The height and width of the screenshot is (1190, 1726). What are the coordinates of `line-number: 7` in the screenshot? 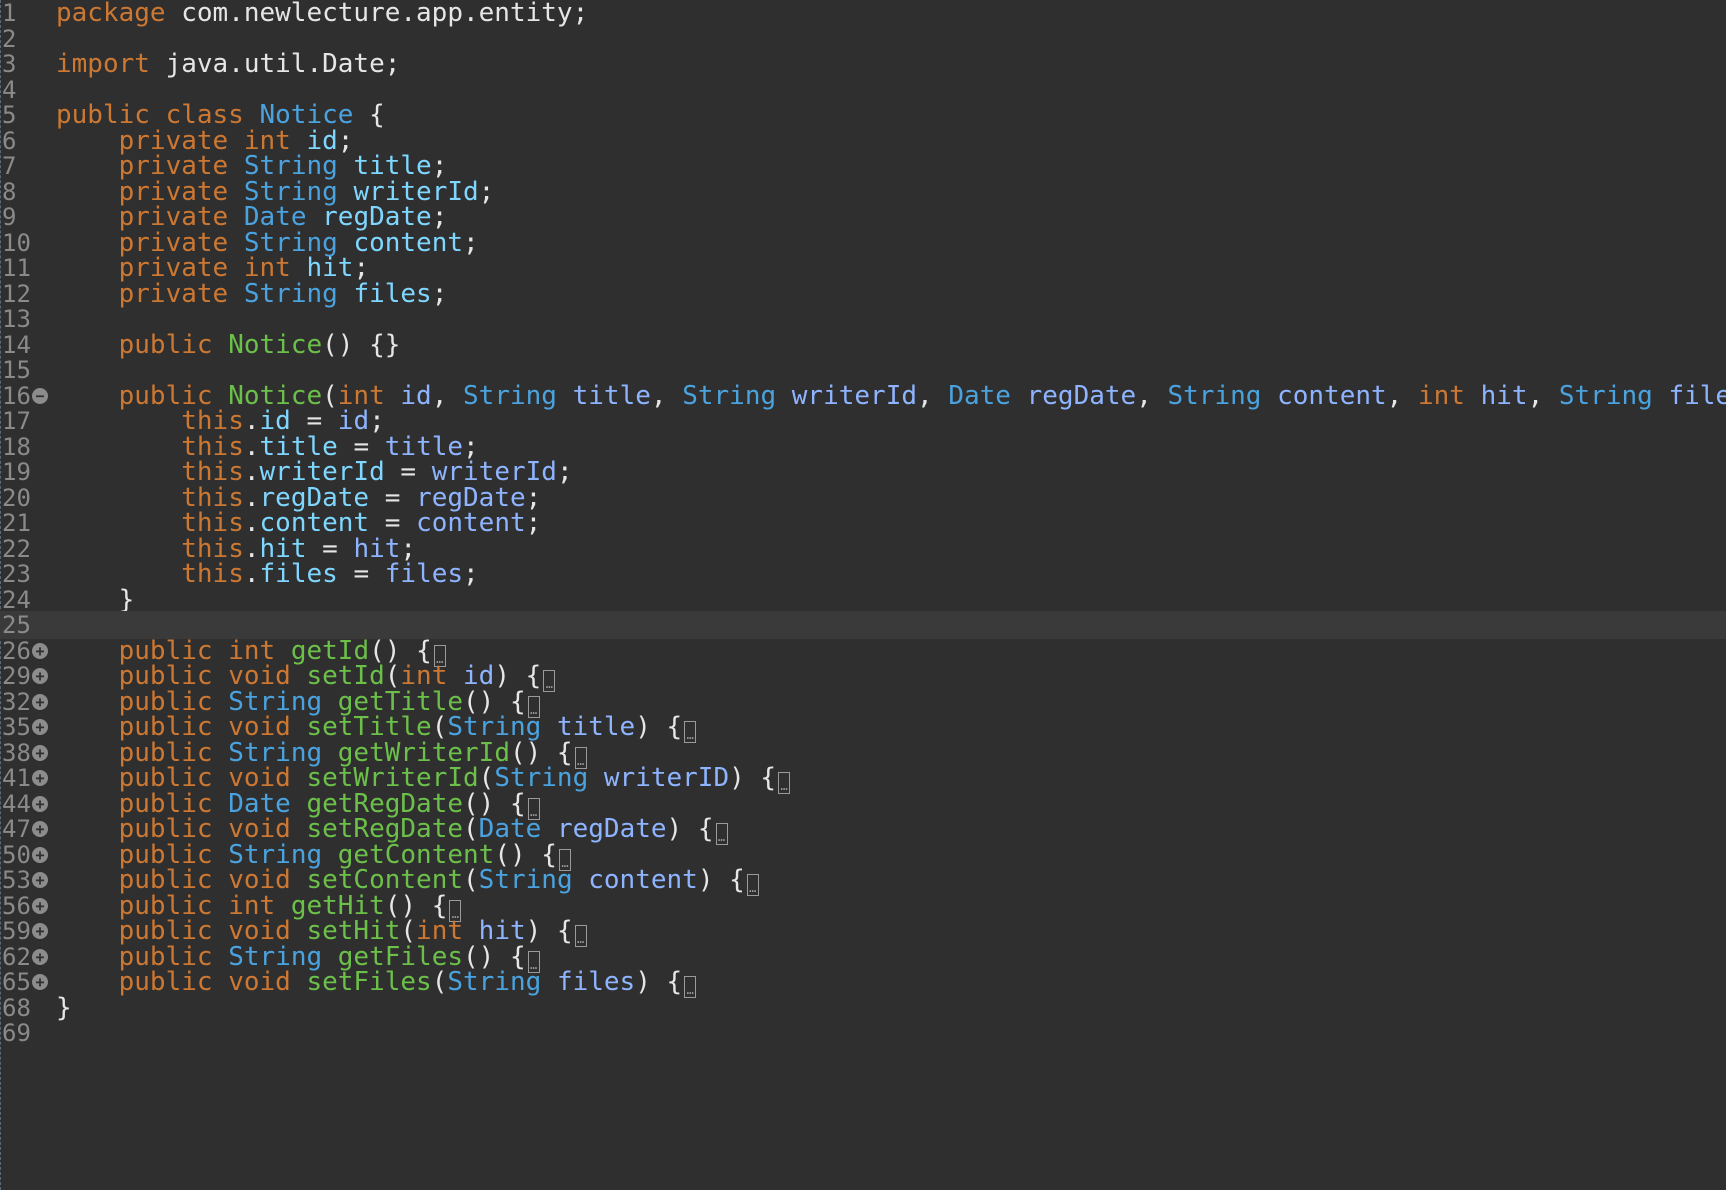 It's located at (9, 166).